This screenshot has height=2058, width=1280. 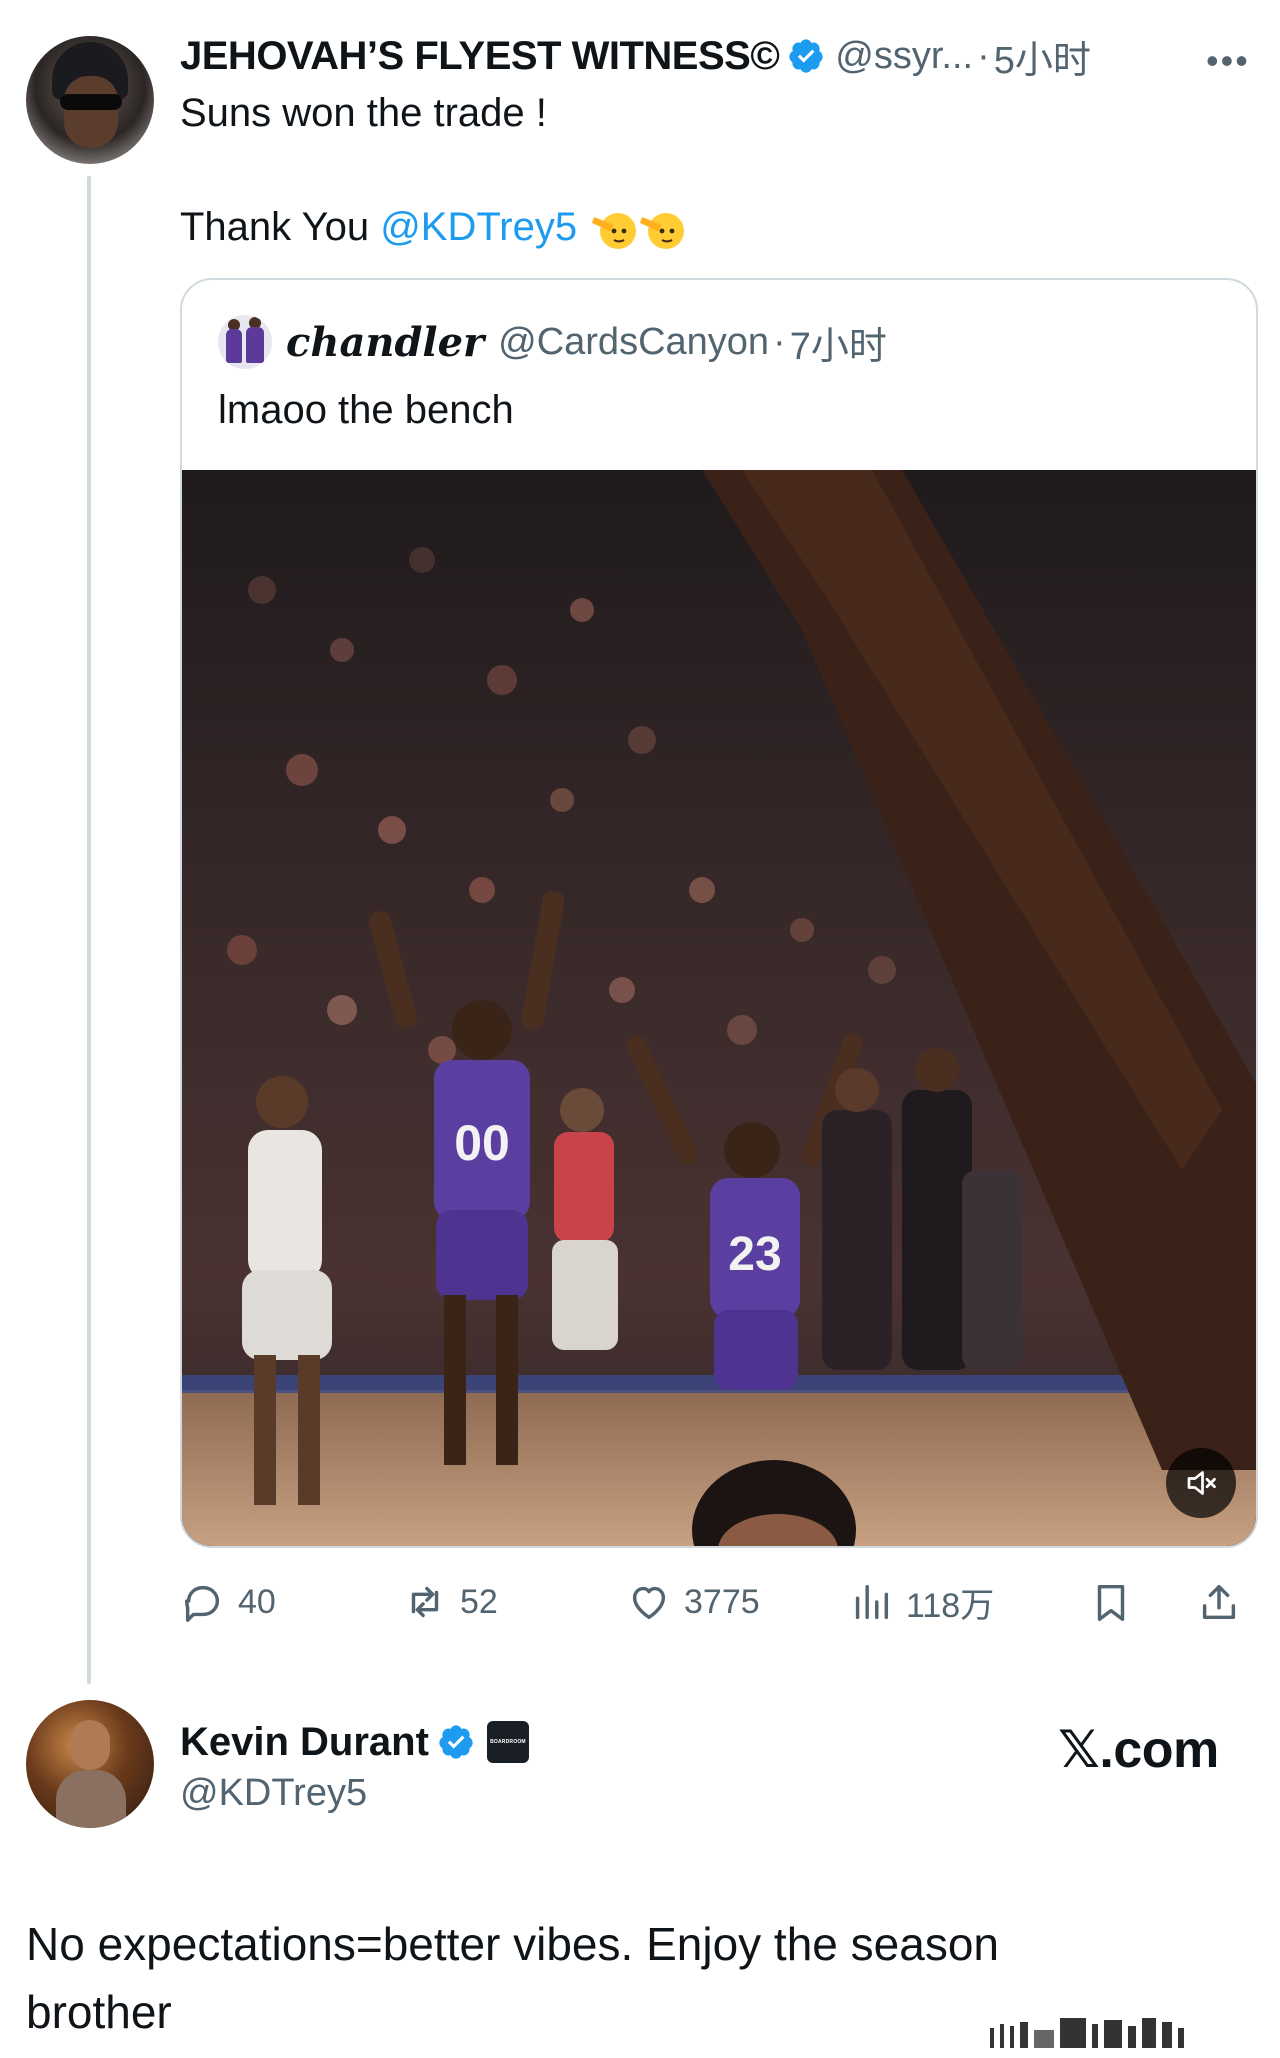 I want to click on quoted-author-name: chandler, so click(x=385, y=342).